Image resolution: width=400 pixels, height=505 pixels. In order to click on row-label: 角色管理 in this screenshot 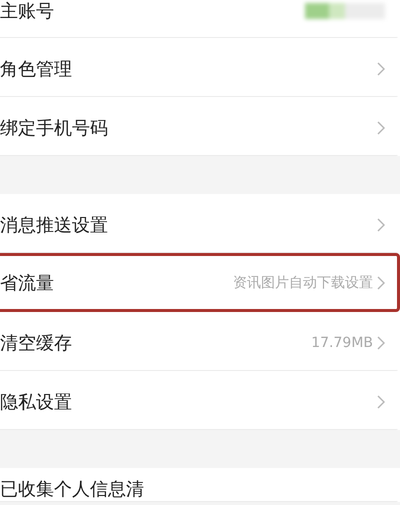, I will do `click(36, 69)`.